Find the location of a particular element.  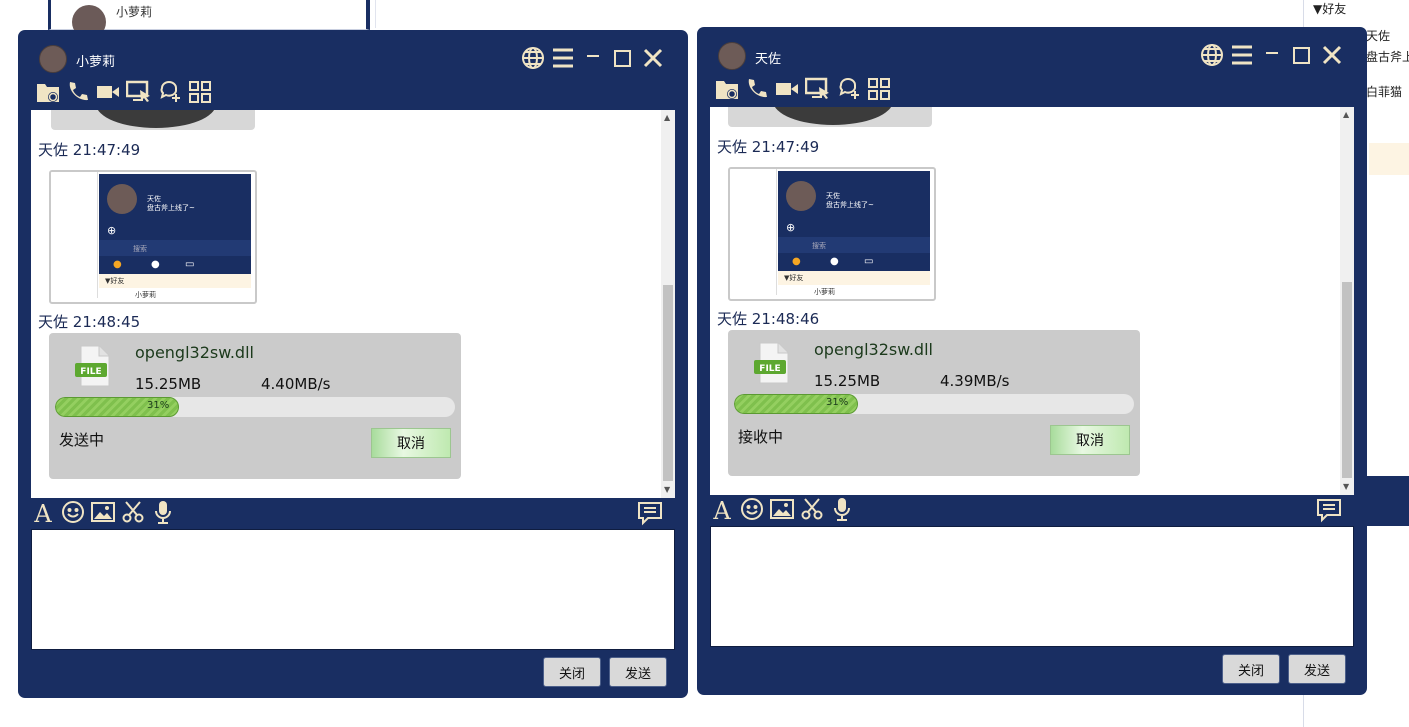

file-size: 15.25MB is located at coordinates (168, 384).